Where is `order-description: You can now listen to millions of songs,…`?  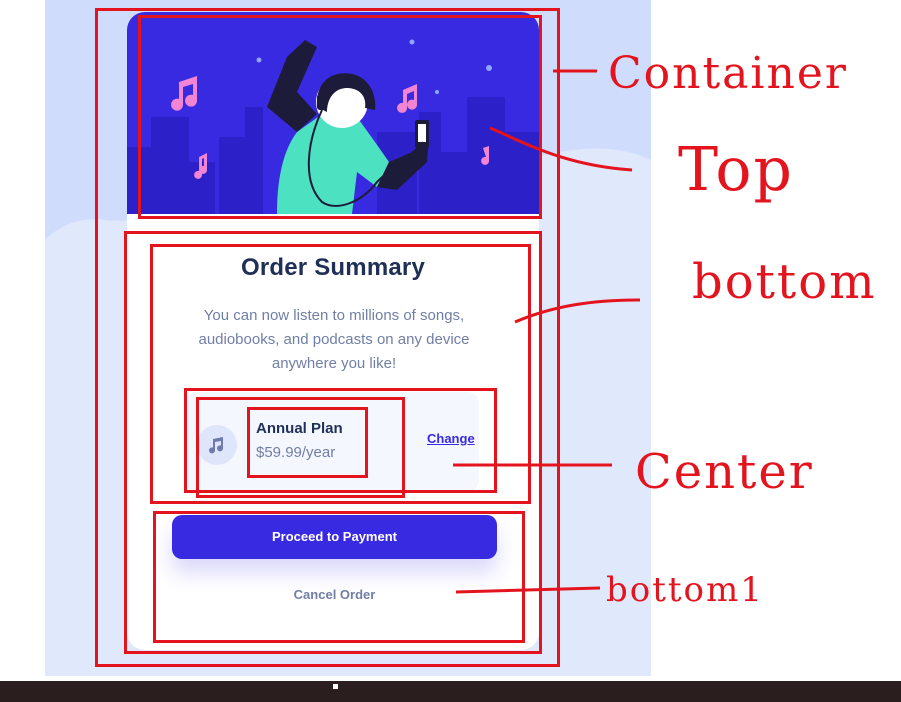
order-description: You can now listen to millions of songs,… is located at coordinates (334, 339).